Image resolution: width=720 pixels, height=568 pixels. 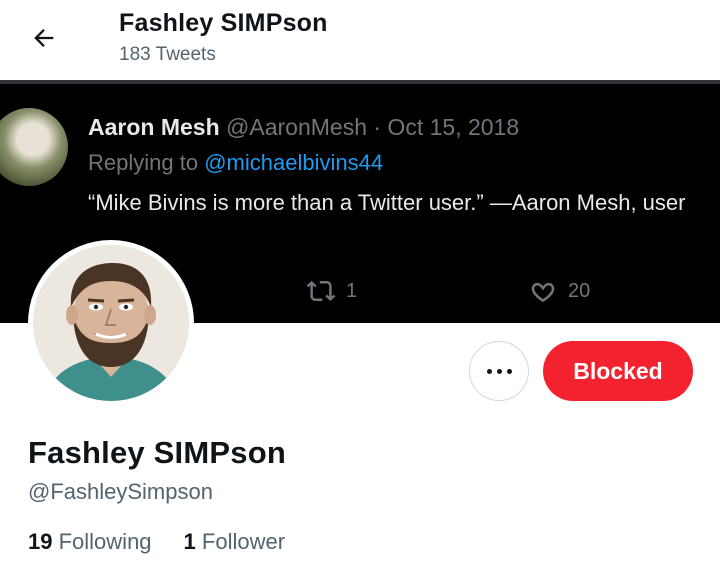 I want to click on arrow-left-icon, so click(x=44, y=38).